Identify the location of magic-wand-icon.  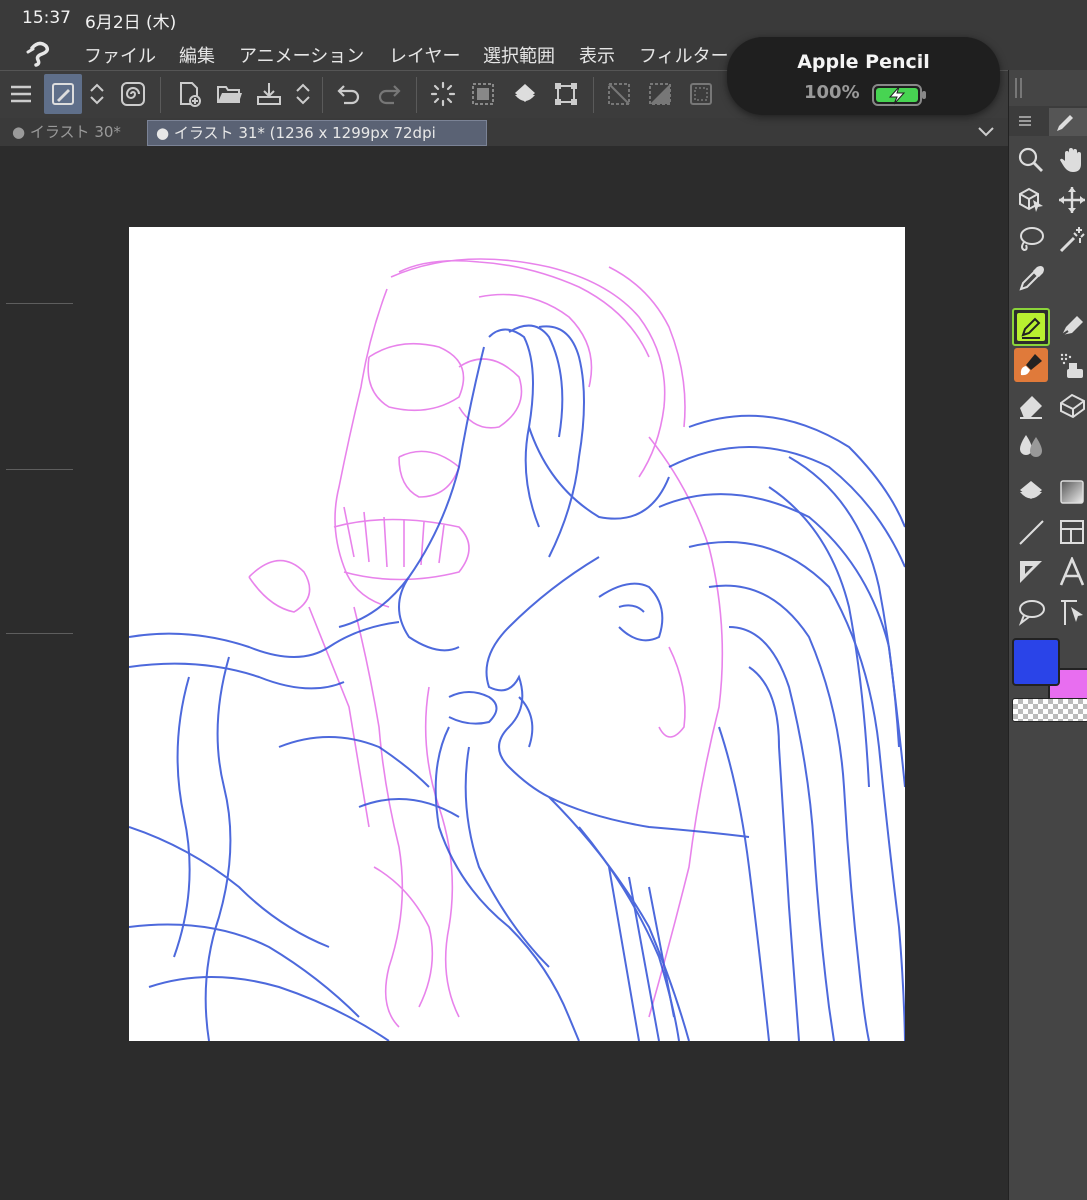
(1071, 239).